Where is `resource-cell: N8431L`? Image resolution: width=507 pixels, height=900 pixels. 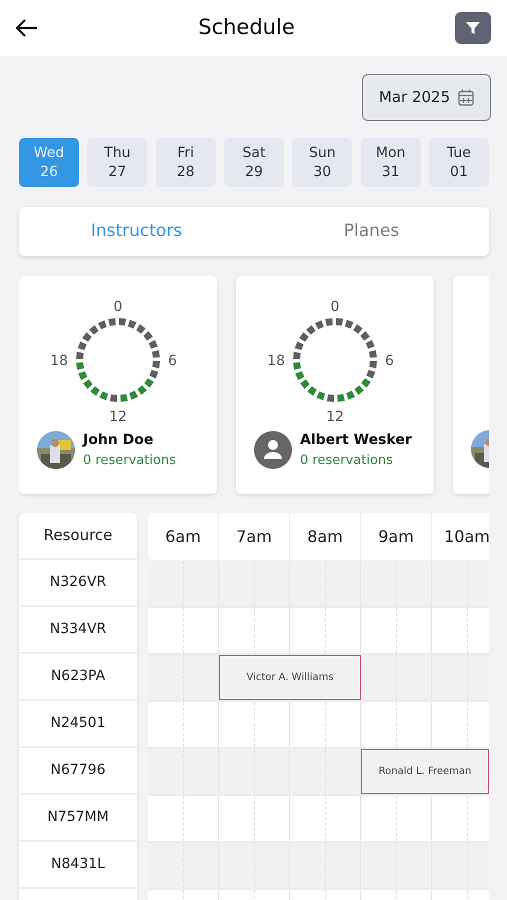 resource-cell: N8431L is located at coordinates (78, 865).